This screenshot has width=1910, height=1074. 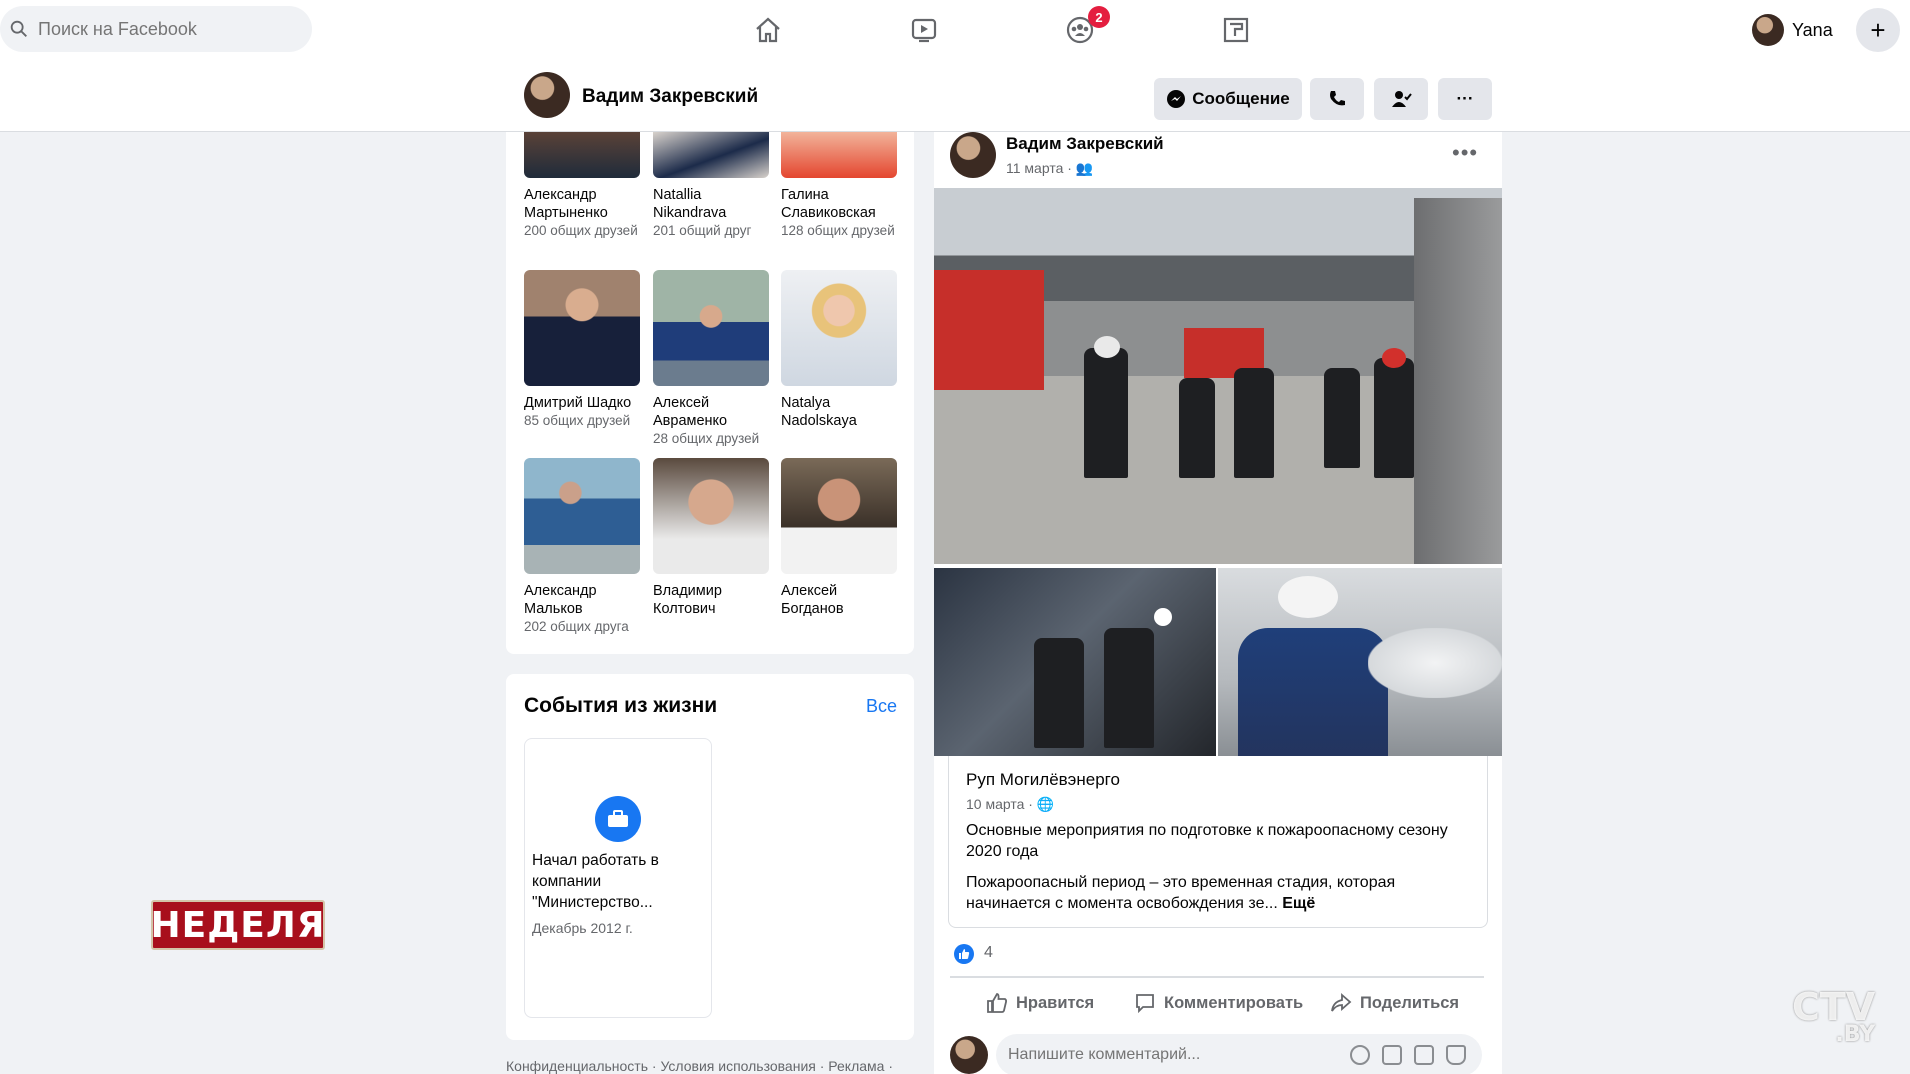 What do you see at coordinates (768, 30) in the screenshot?
I see `nav-home` at bounding box center [768, 30].